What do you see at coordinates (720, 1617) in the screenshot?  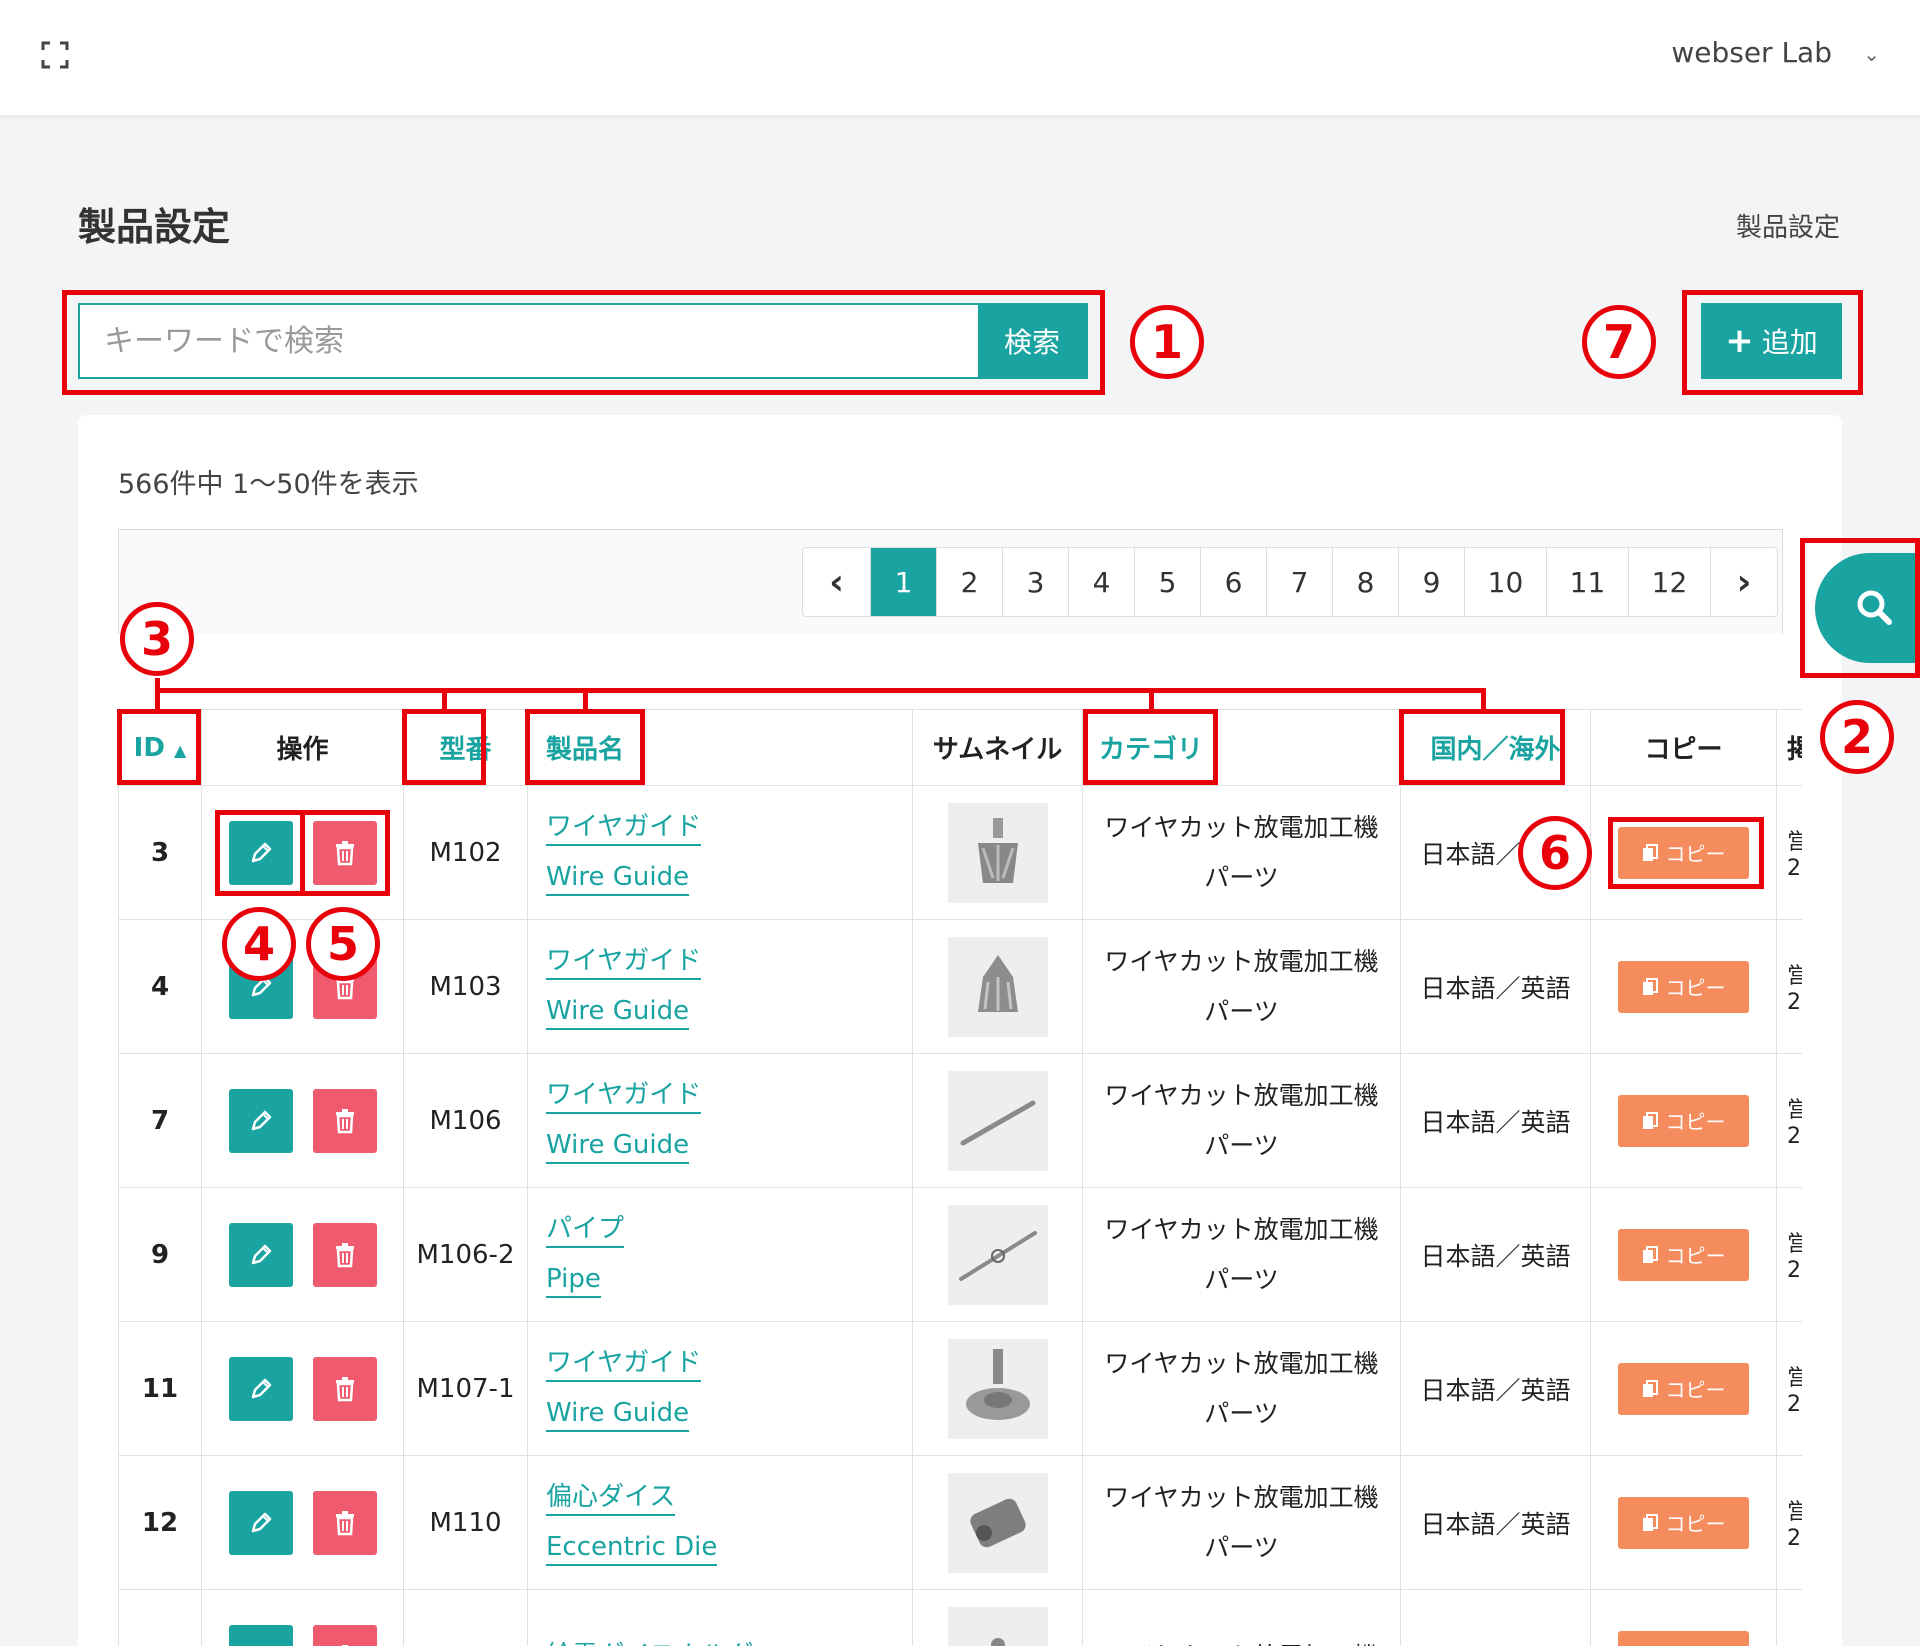 I see `cell-name: 給電ダイスホルダ` at bounding box center [720, 1617].